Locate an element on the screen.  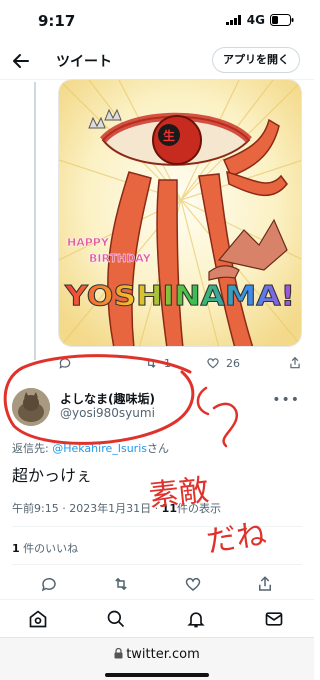
signal-icon is located at coordinates (233, 20).